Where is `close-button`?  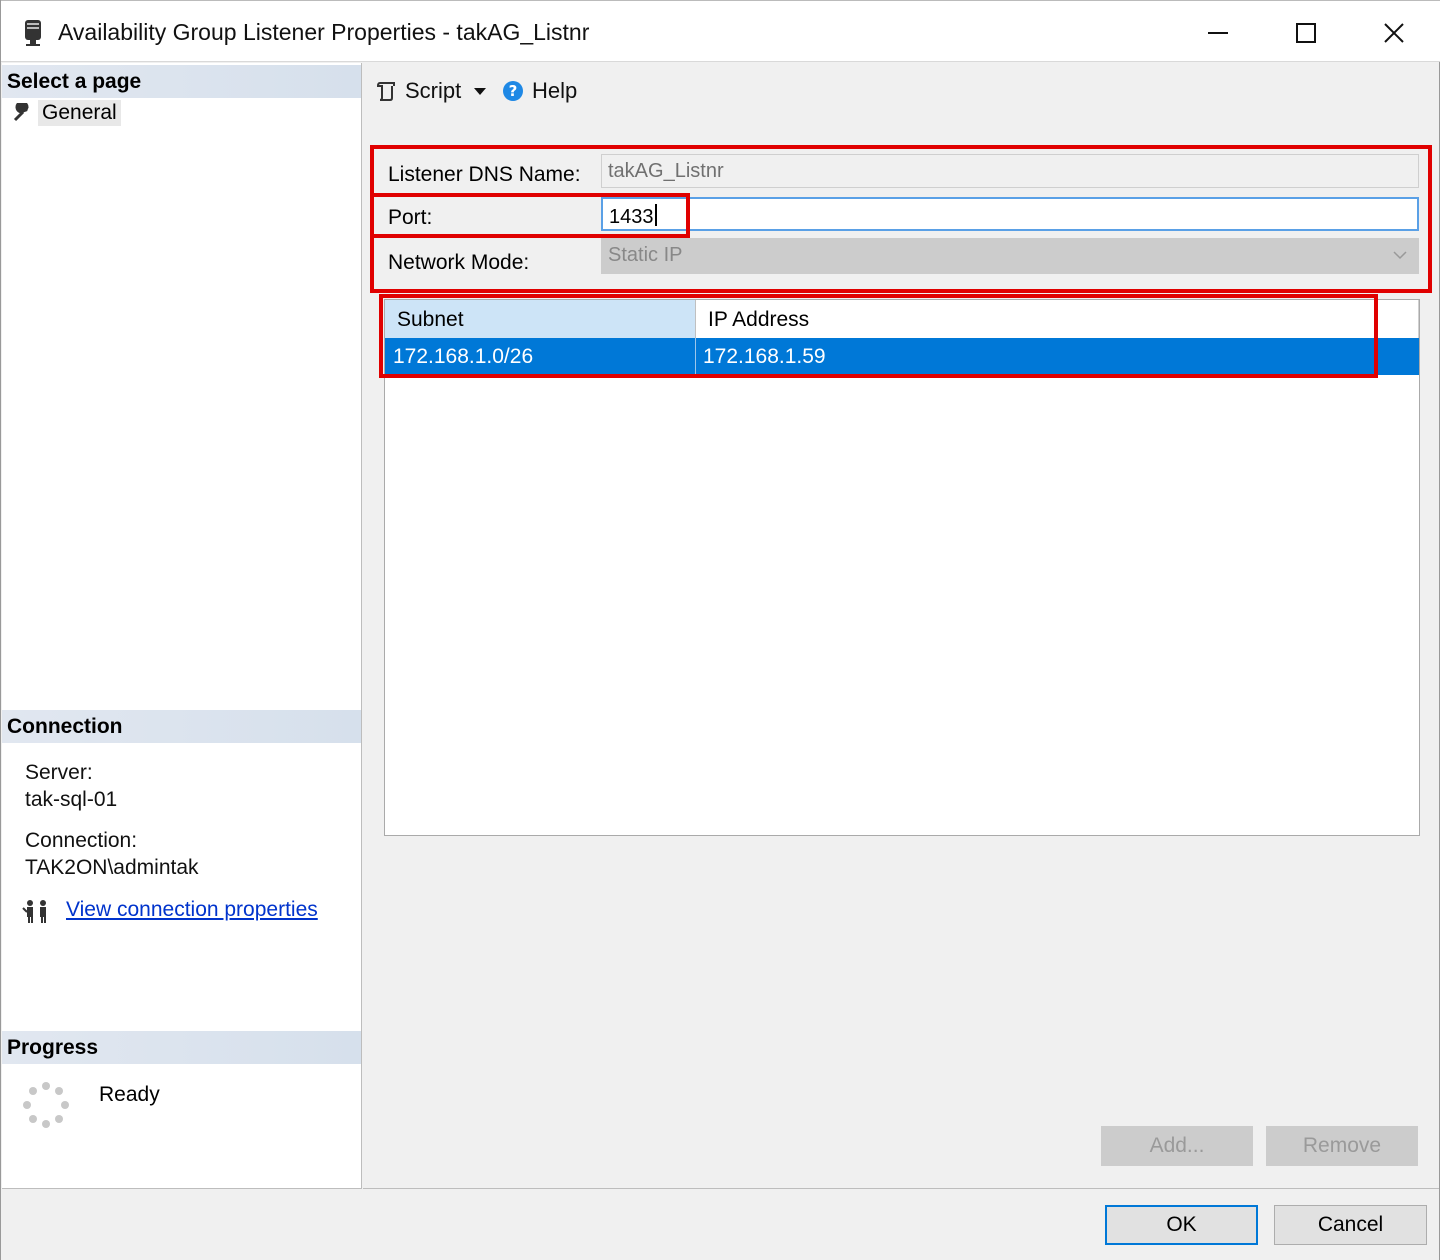 close-button is located at coordinates (1394, 33).